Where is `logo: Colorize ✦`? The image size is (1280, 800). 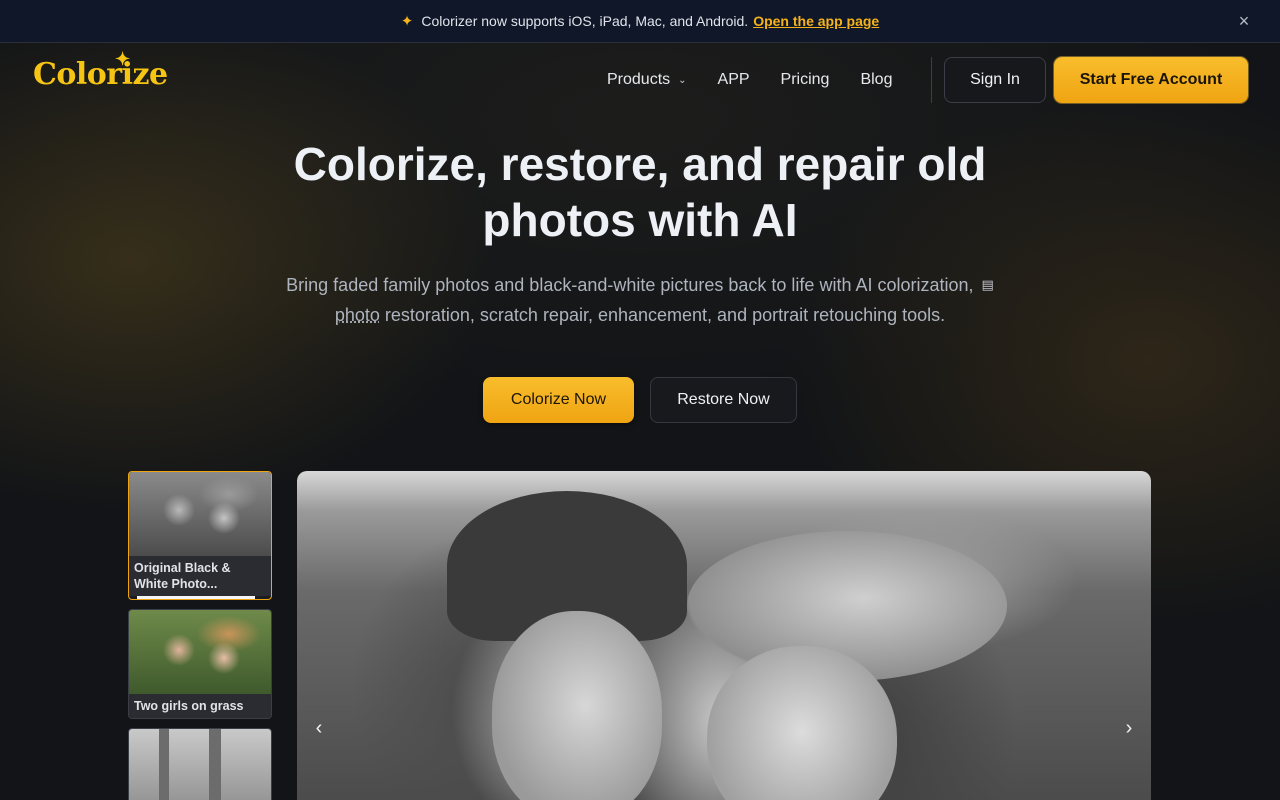
logo: Colorize ✦ is located at coordinates (100, 70).